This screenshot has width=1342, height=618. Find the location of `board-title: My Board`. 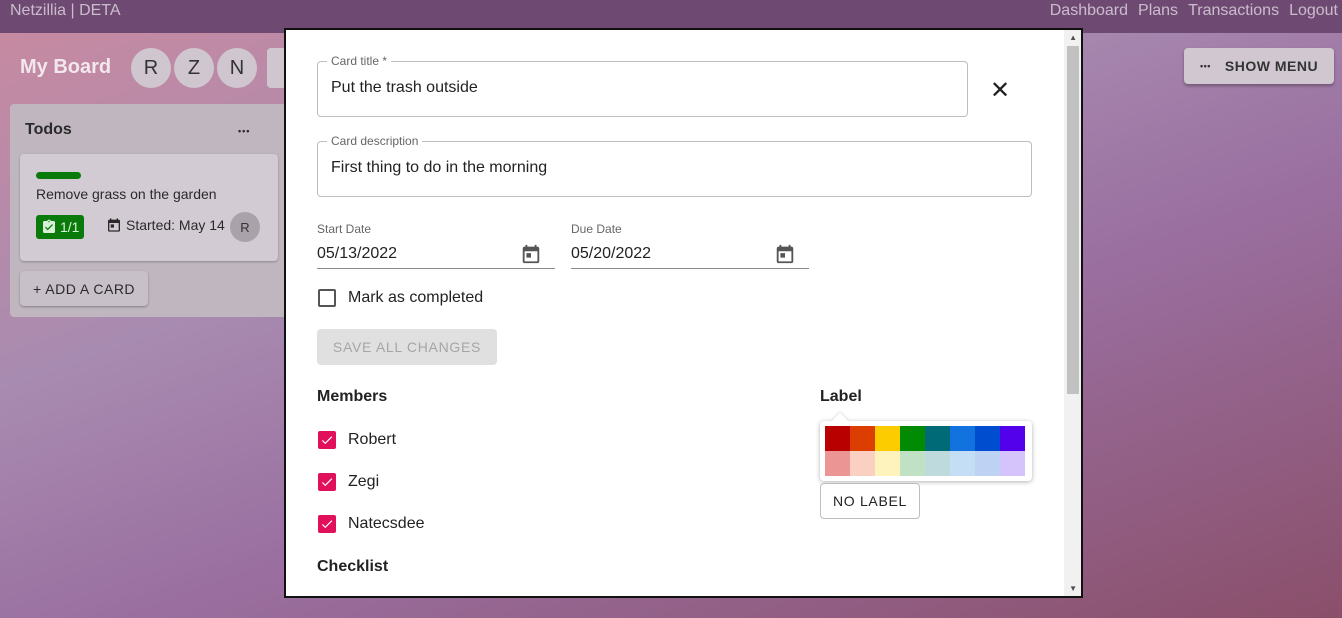

board-title: My Board is located at coordinates (66, 67).